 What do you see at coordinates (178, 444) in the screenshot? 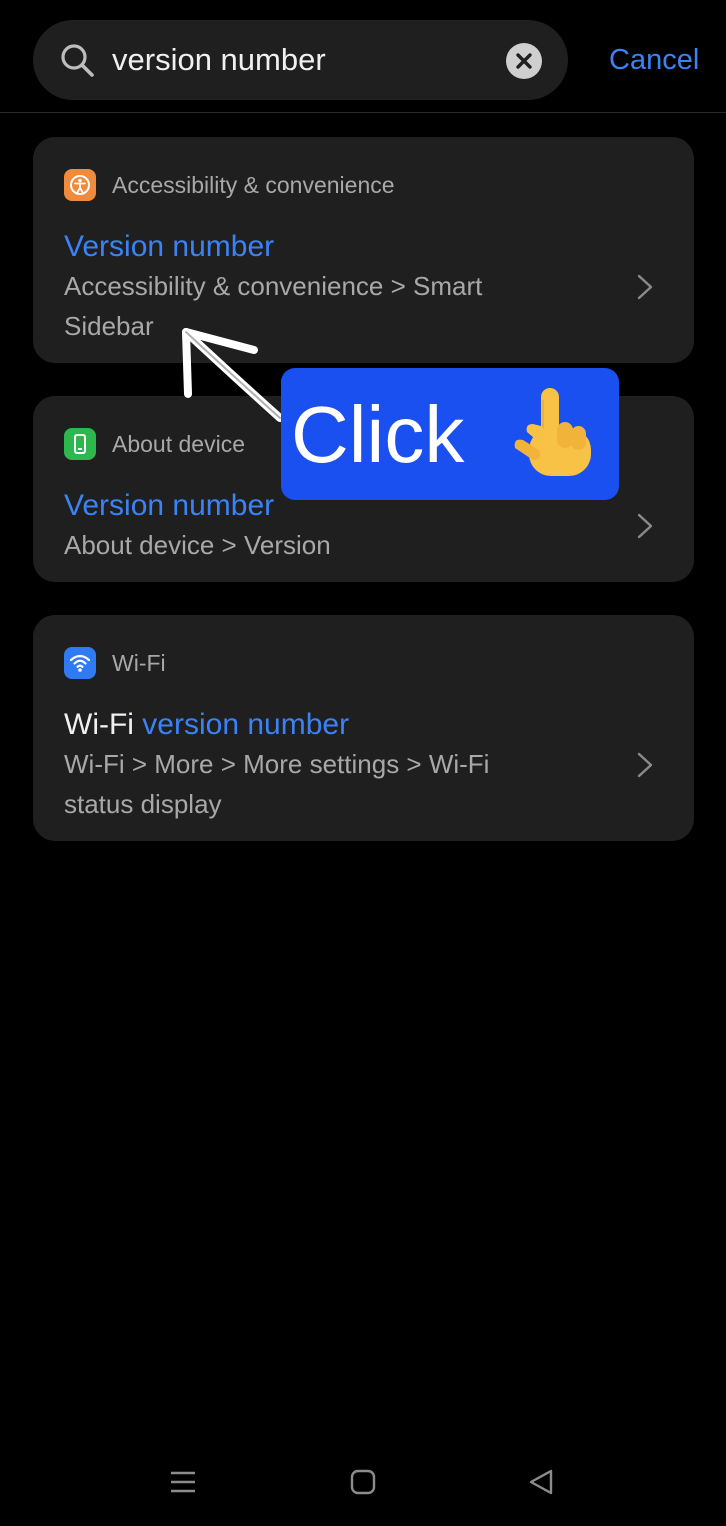
I see `category-label: About device` at bounding box center [178, 444].